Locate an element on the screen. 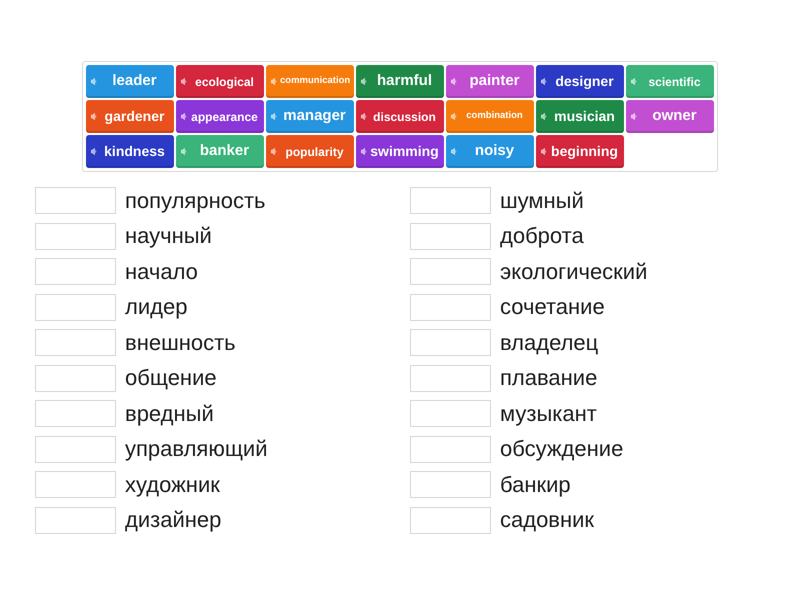  word-tile: noisy is located at coordinates (490, 151).